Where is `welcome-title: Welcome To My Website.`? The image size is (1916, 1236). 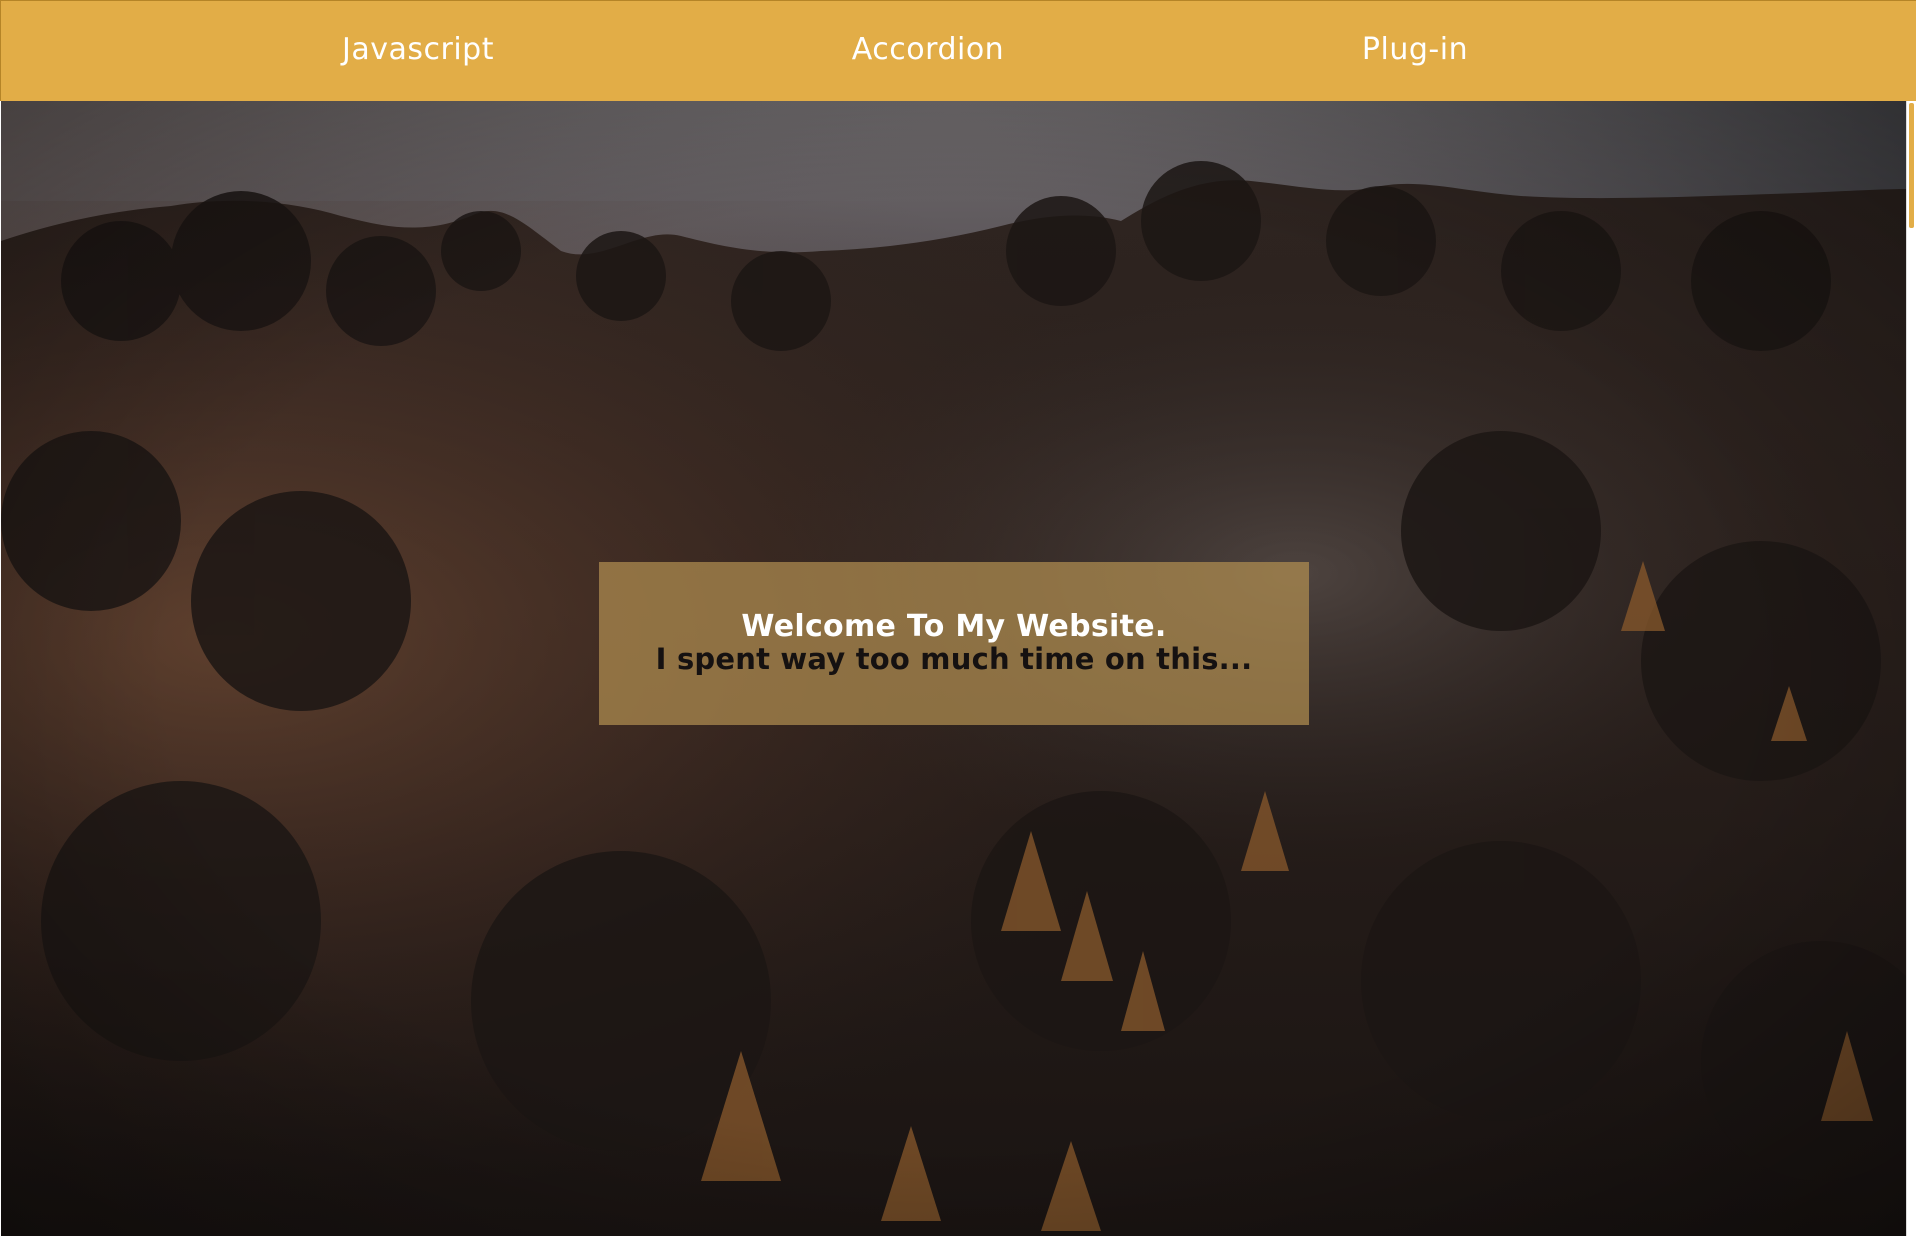
welcome-title: Welcome To My Website. is located at coordinates (954, 626).